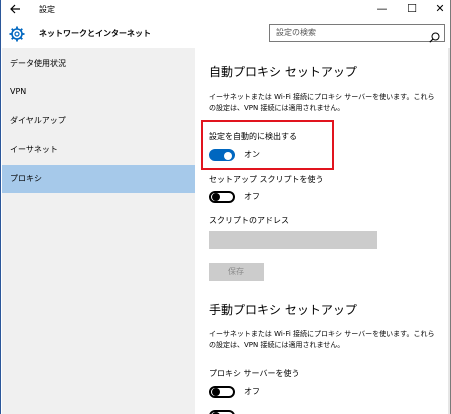 Image resolution: width=451 pixels, height=414 pixels. Describe the element at coordinates (449, 231) in the screenshot. I see `scrollbar-track` at that location.